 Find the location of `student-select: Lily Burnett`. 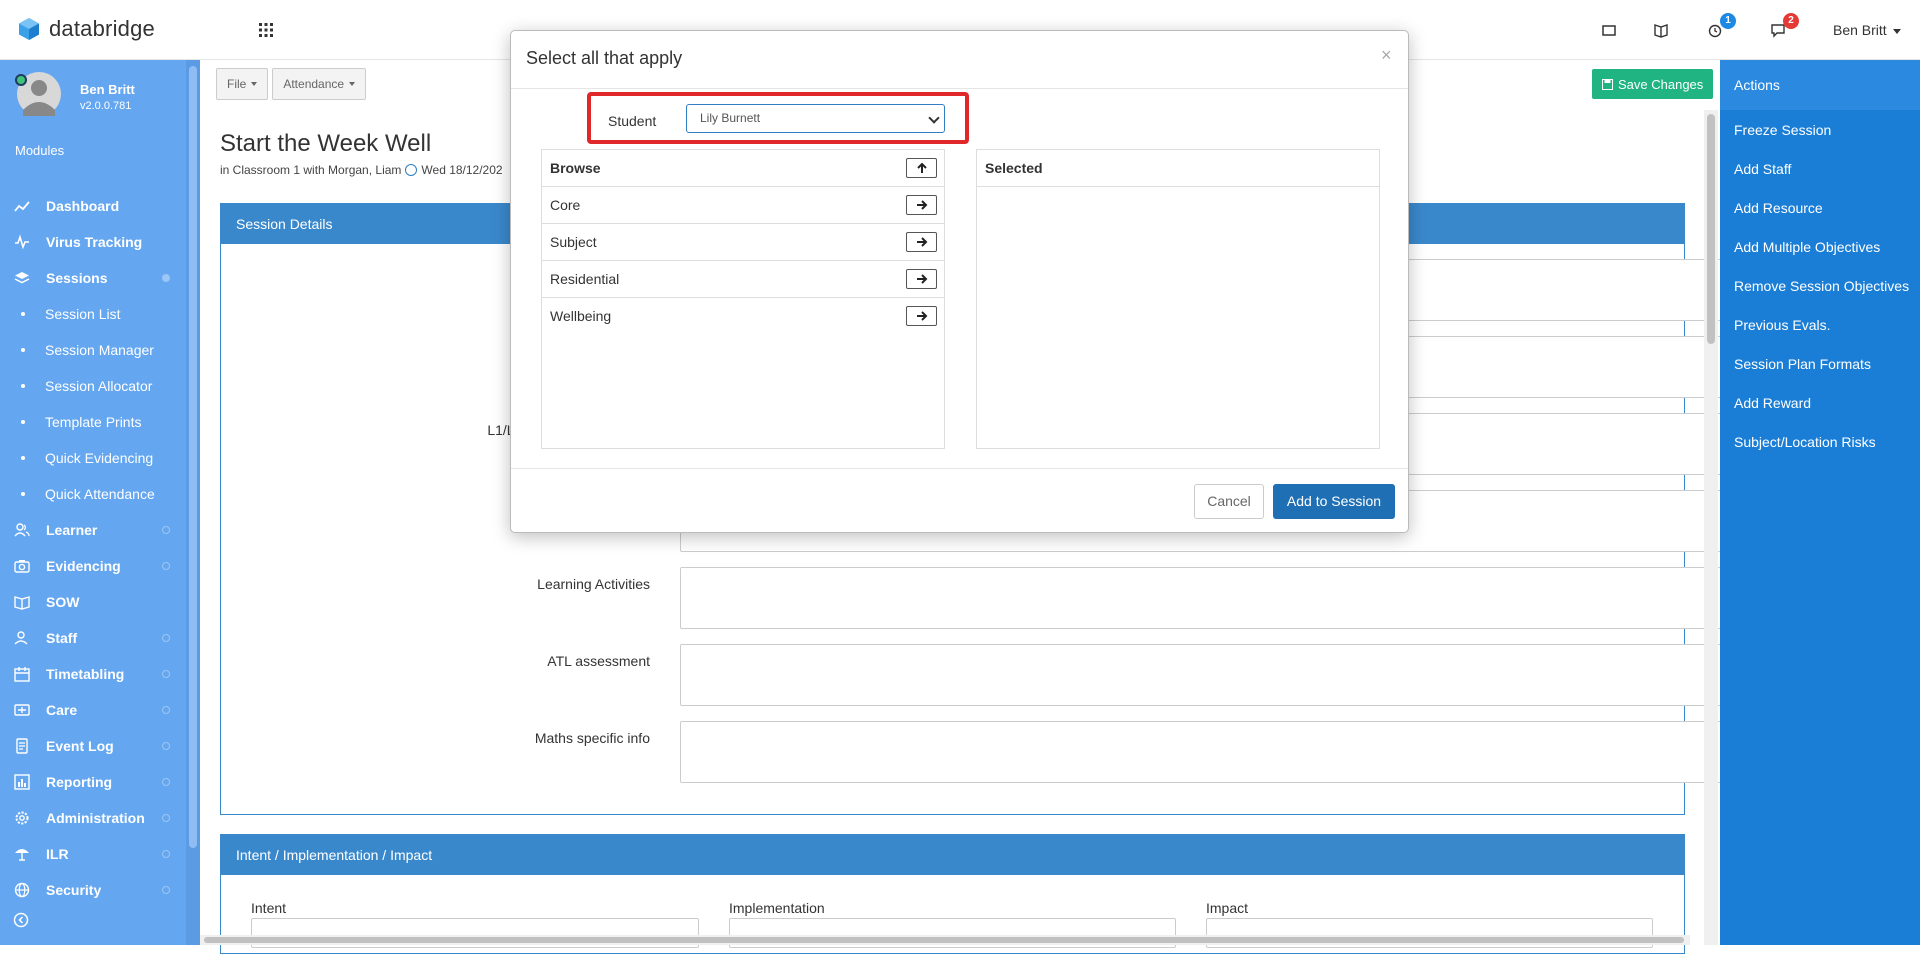

student-select: Lily Burnett is located at coordinates (815, 118).